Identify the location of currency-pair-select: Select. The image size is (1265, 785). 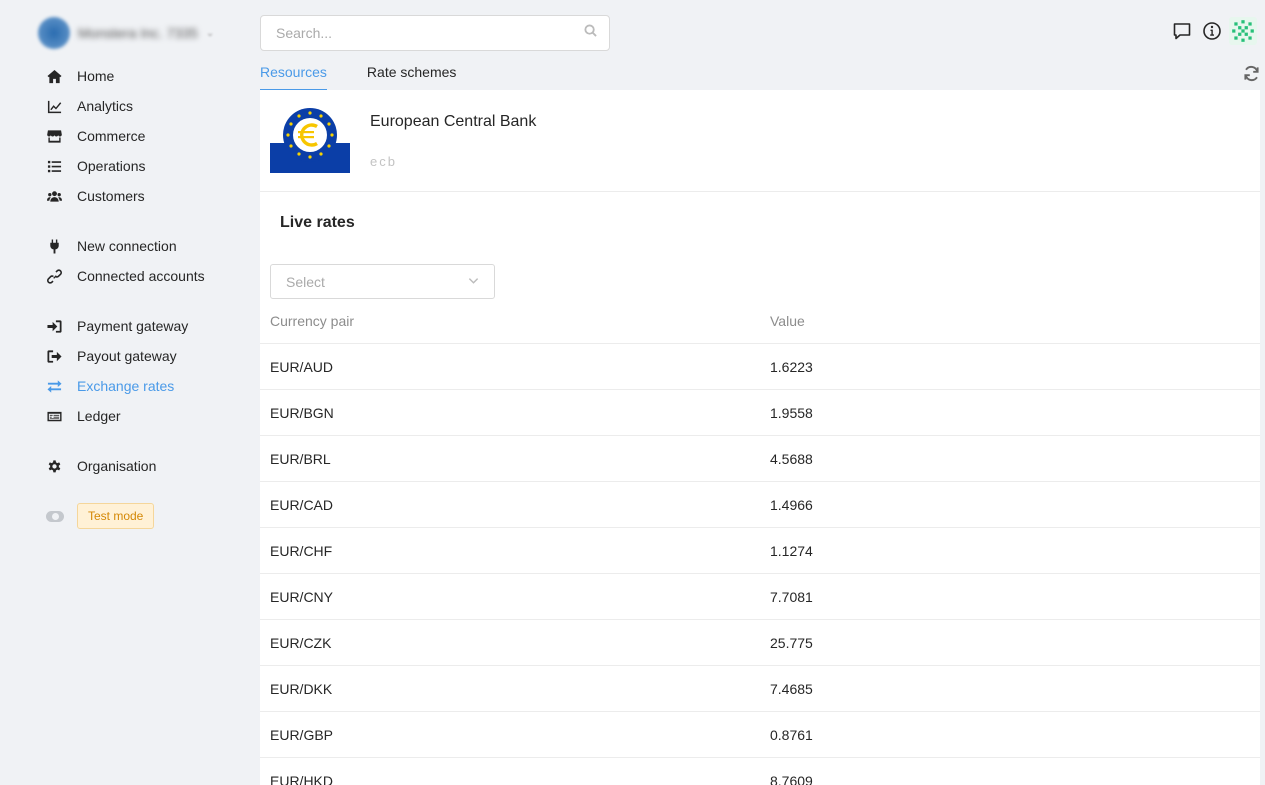
(382, 281).